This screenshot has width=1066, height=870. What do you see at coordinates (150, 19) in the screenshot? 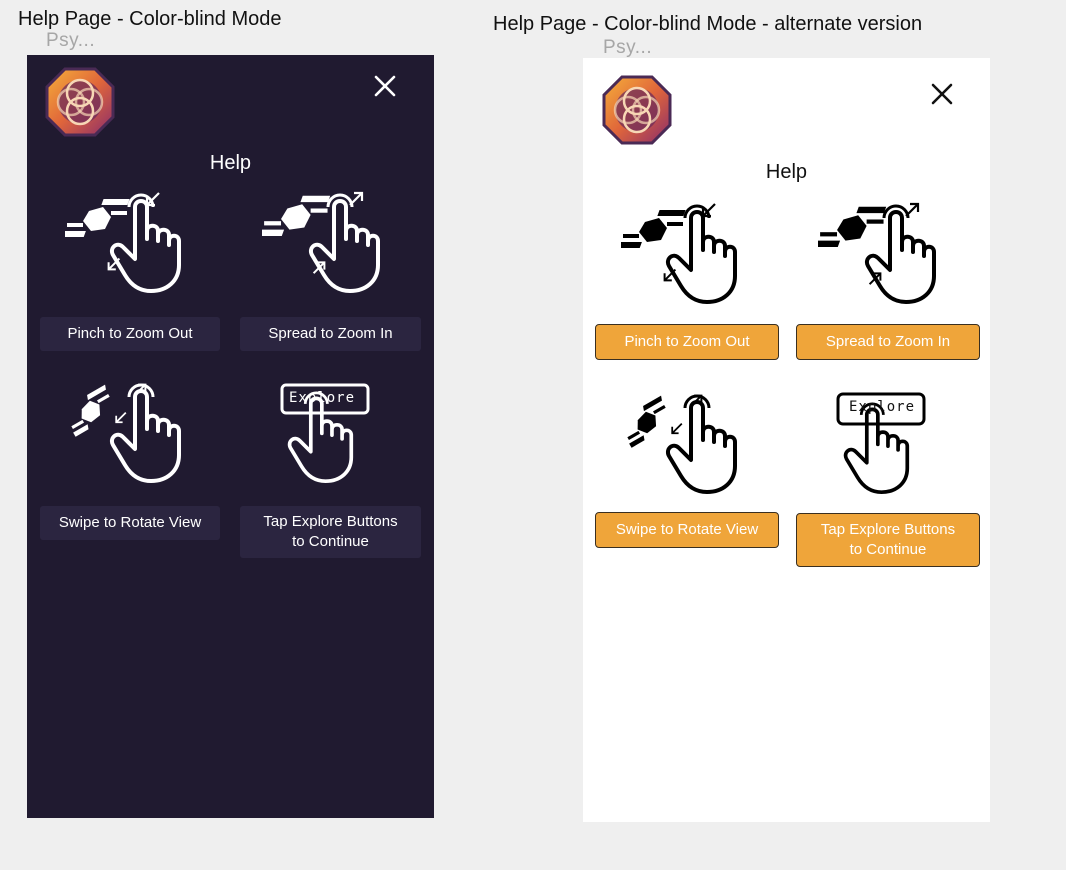
I see `frame-title: Help Page - Color-blind Mode` at bounding box center [150, 19].